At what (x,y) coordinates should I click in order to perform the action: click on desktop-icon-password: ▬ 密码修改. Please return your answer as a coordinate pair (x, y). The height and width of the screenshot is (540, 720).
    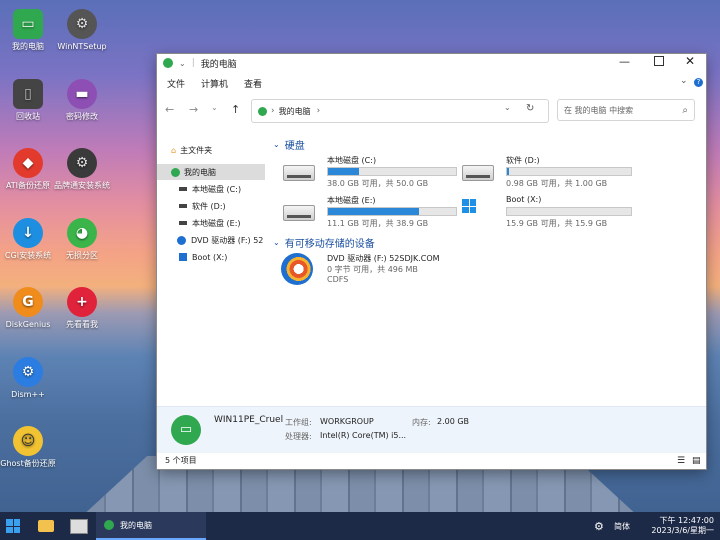
    Looking at the image, I should click on (82, 100).